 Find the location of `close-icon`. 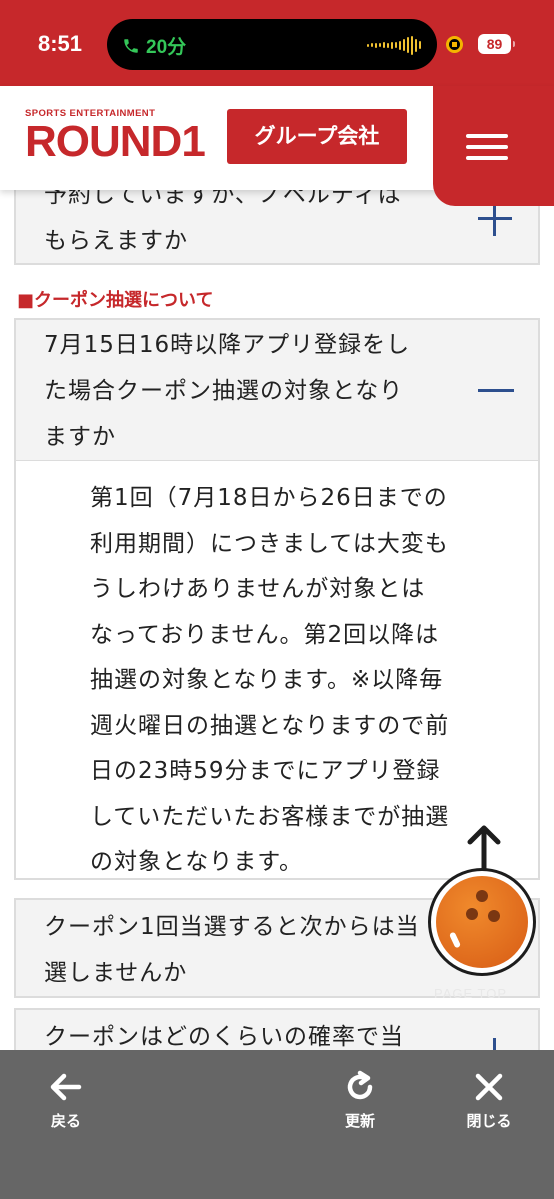

close-icon is located at coordinates (489, 1087).